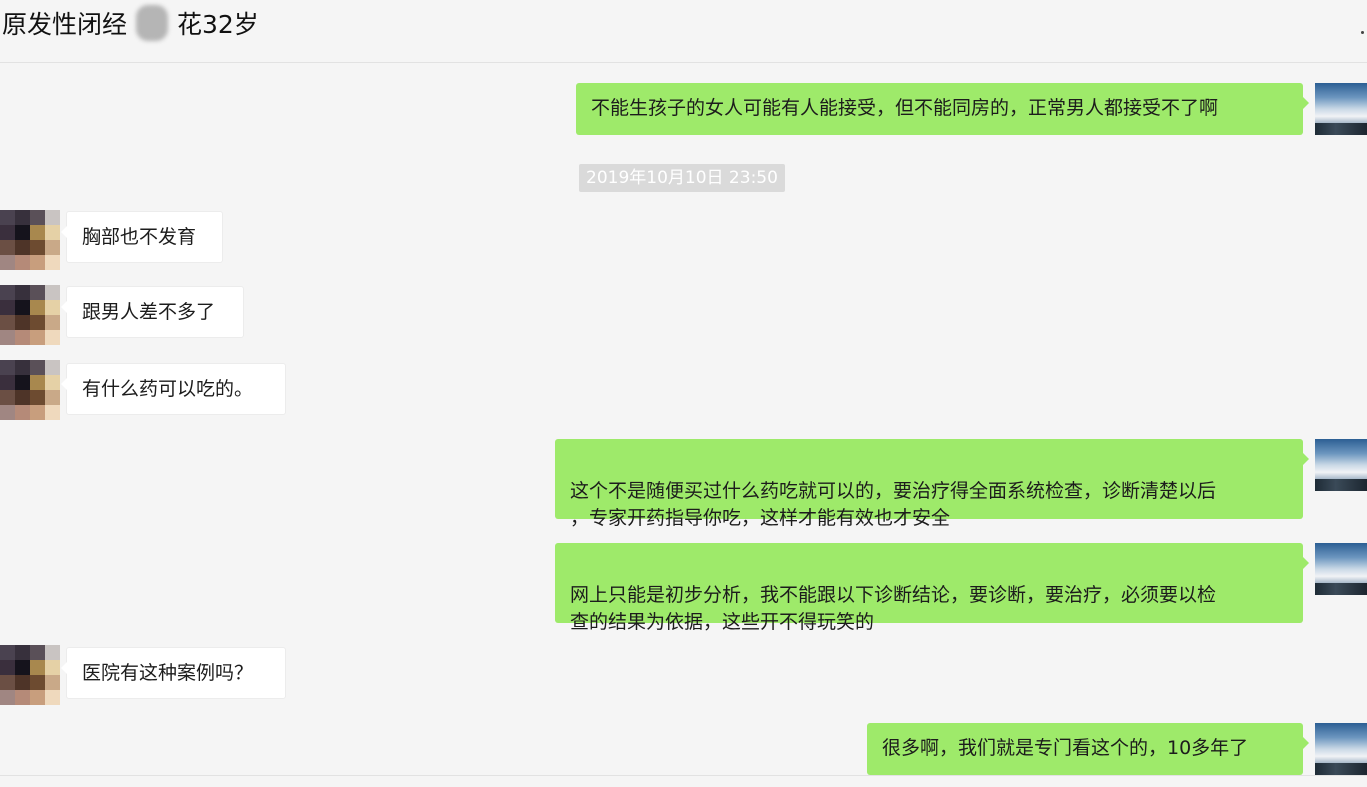  I want to click on message-bubble-sent: 很多啊，我们就是专门看这个的，10多年了, so click(1088, 749).